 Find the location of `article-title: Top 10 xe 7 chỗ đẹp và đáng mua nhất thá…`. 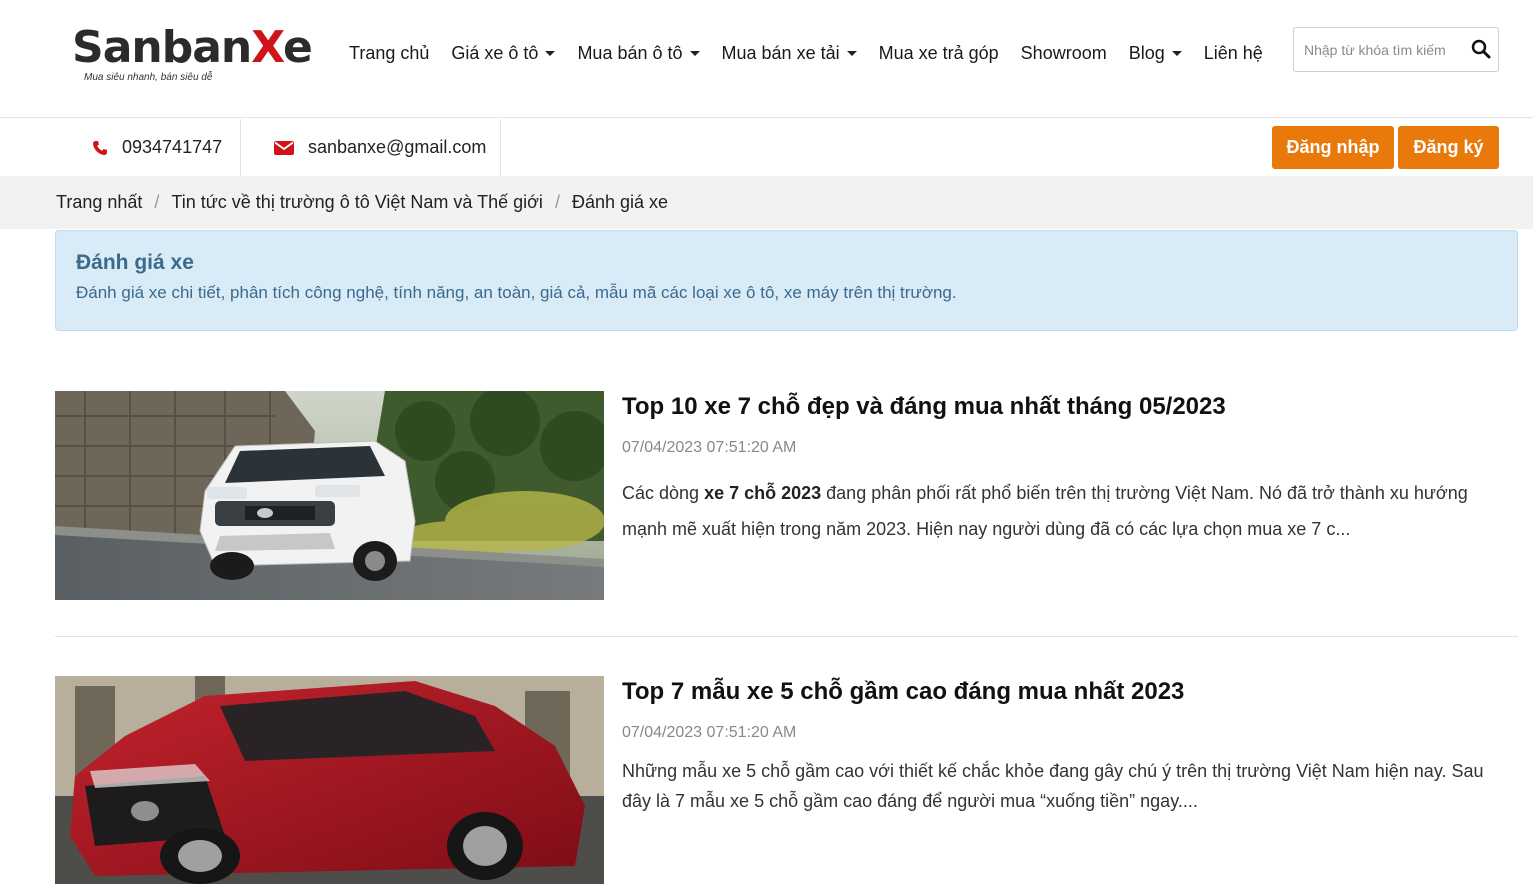

article-title: Top 10 xe 7 chỗ đẹp và đáng mua nhất thá… is located at coordinates (1067, 407).